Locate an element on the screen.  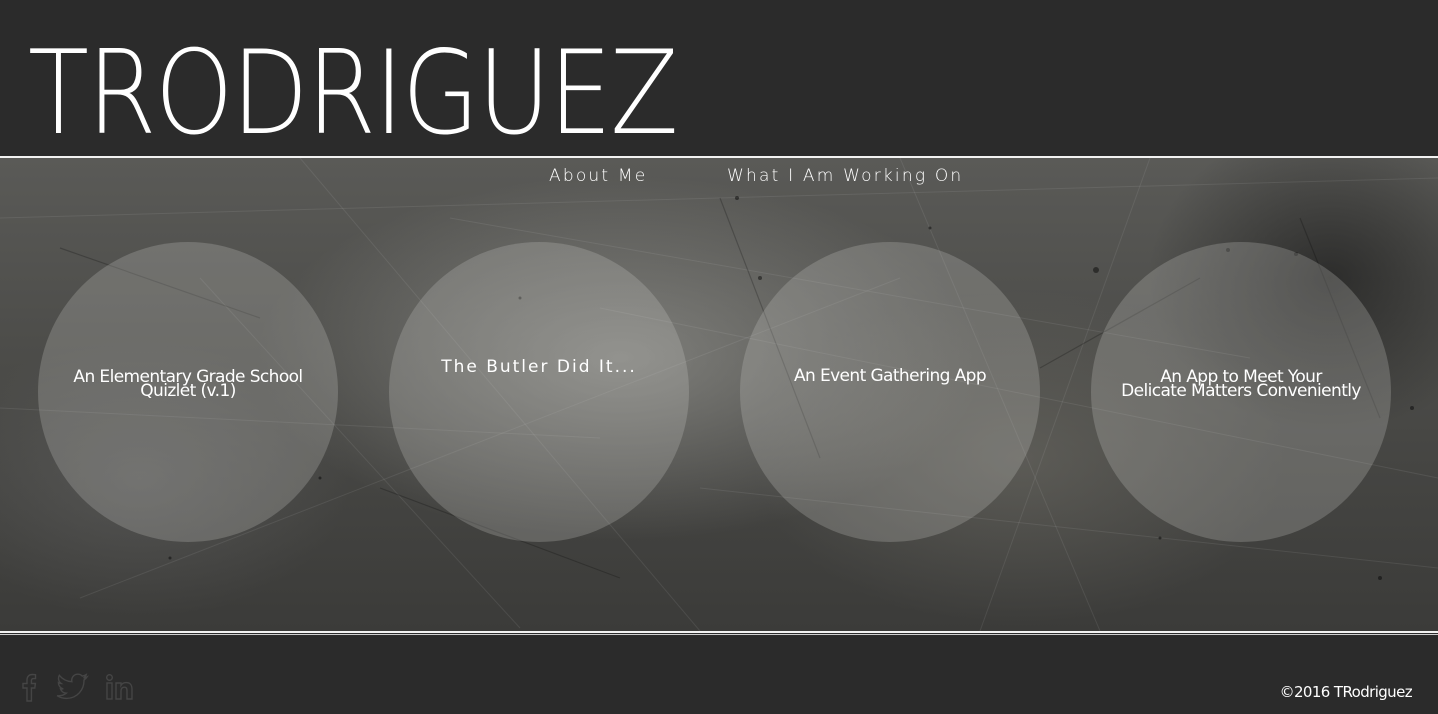
project-title-line: Delicate Matters Conveniently is located at coordinates (1241, 391).